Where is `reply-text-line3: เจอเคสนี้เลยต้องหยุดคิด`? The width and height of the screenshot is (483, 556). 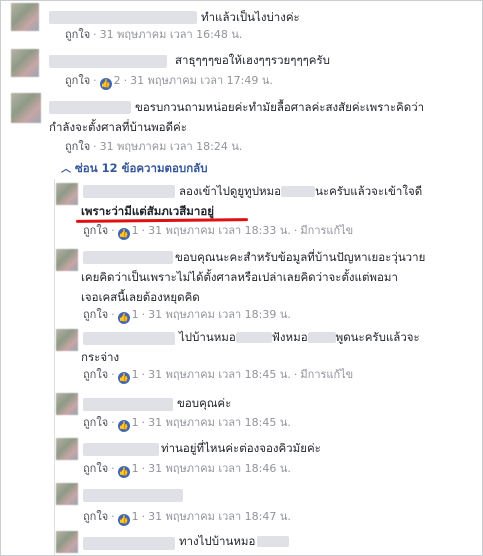
reply-text-line3: เจอเคสนี้เลยต้องหยุดคิด is located at coordinates (140, 297).